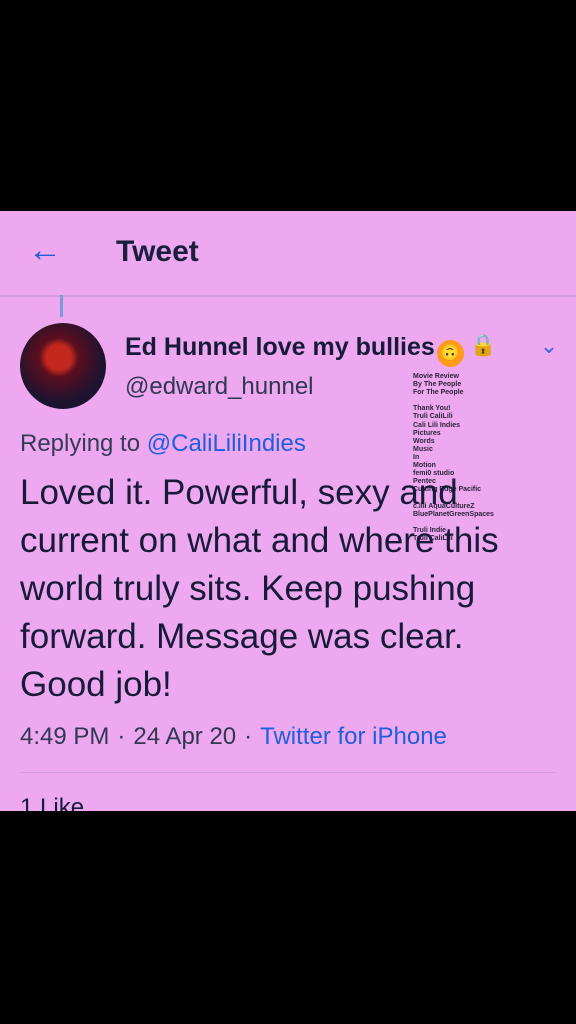 The height and width of the screenshot is (1024, 576). Describe the element at coordinates (63, 366) in the screenshot. I see `avatar` at that location.